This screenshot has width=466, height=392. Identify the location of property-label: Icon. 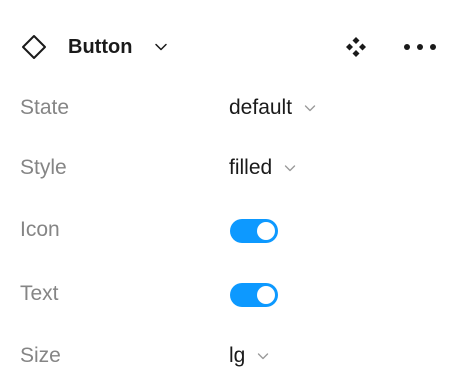
(40, 229).